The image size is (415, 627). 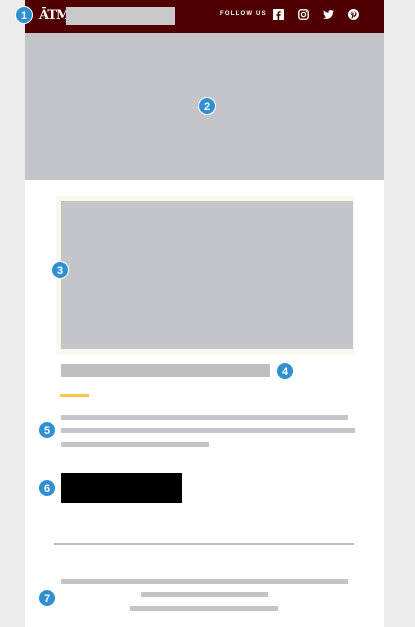 What do you see at coordinates (120, 16) in the screenshot?
I see `header-title-placeholder` at bounding box center [120, 16].